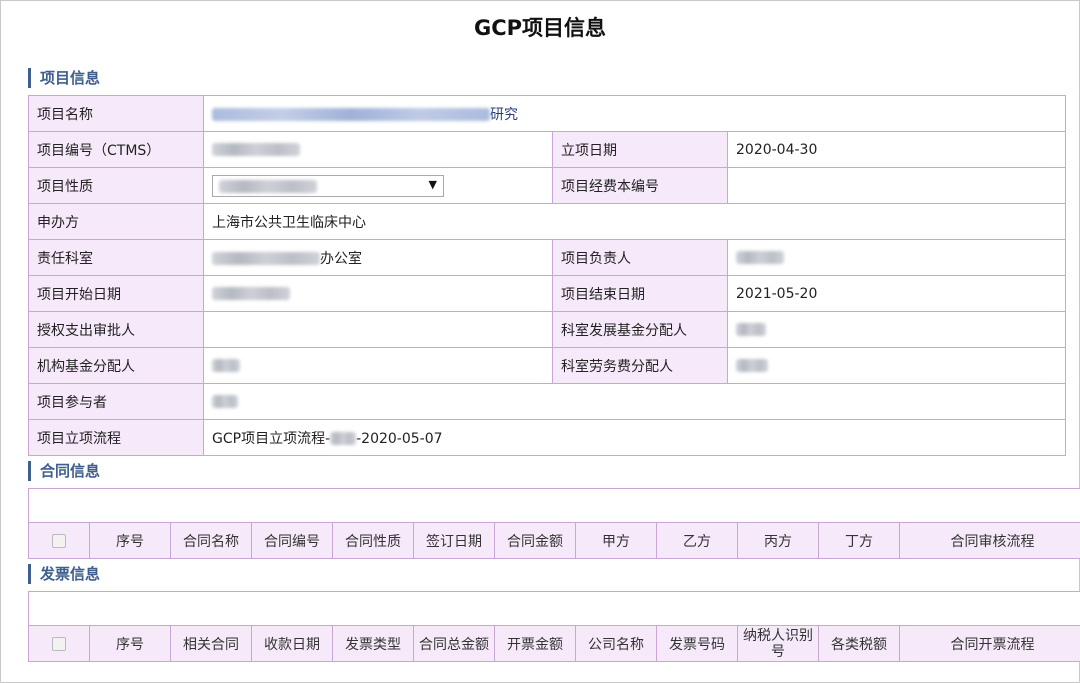 Image resolution: width=1080 pixels, height=683 pixels. Describe the element at coordinates (640, 149) in the screenshot. I see `setup-date-label: 立项日期` at that location.